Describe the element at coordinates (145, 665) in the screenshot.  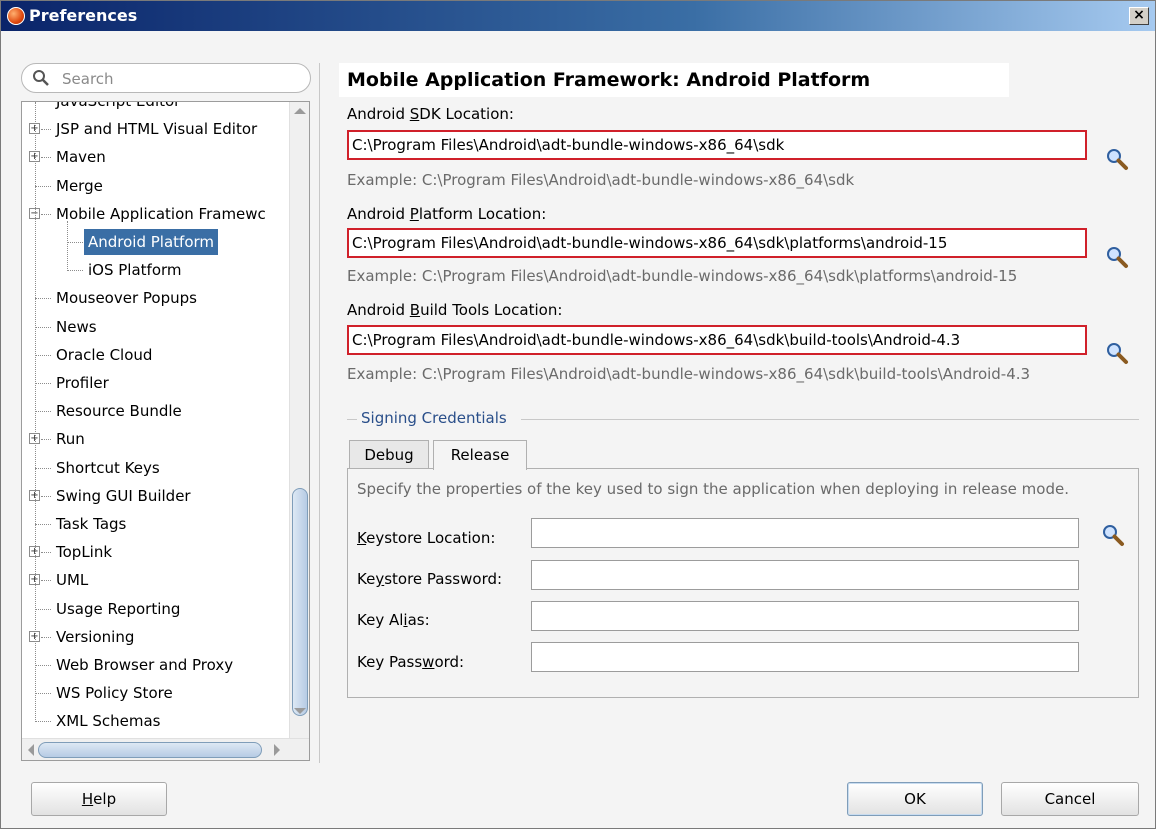
I see `tree-item-label: Web Browser and Proxy` at that location.